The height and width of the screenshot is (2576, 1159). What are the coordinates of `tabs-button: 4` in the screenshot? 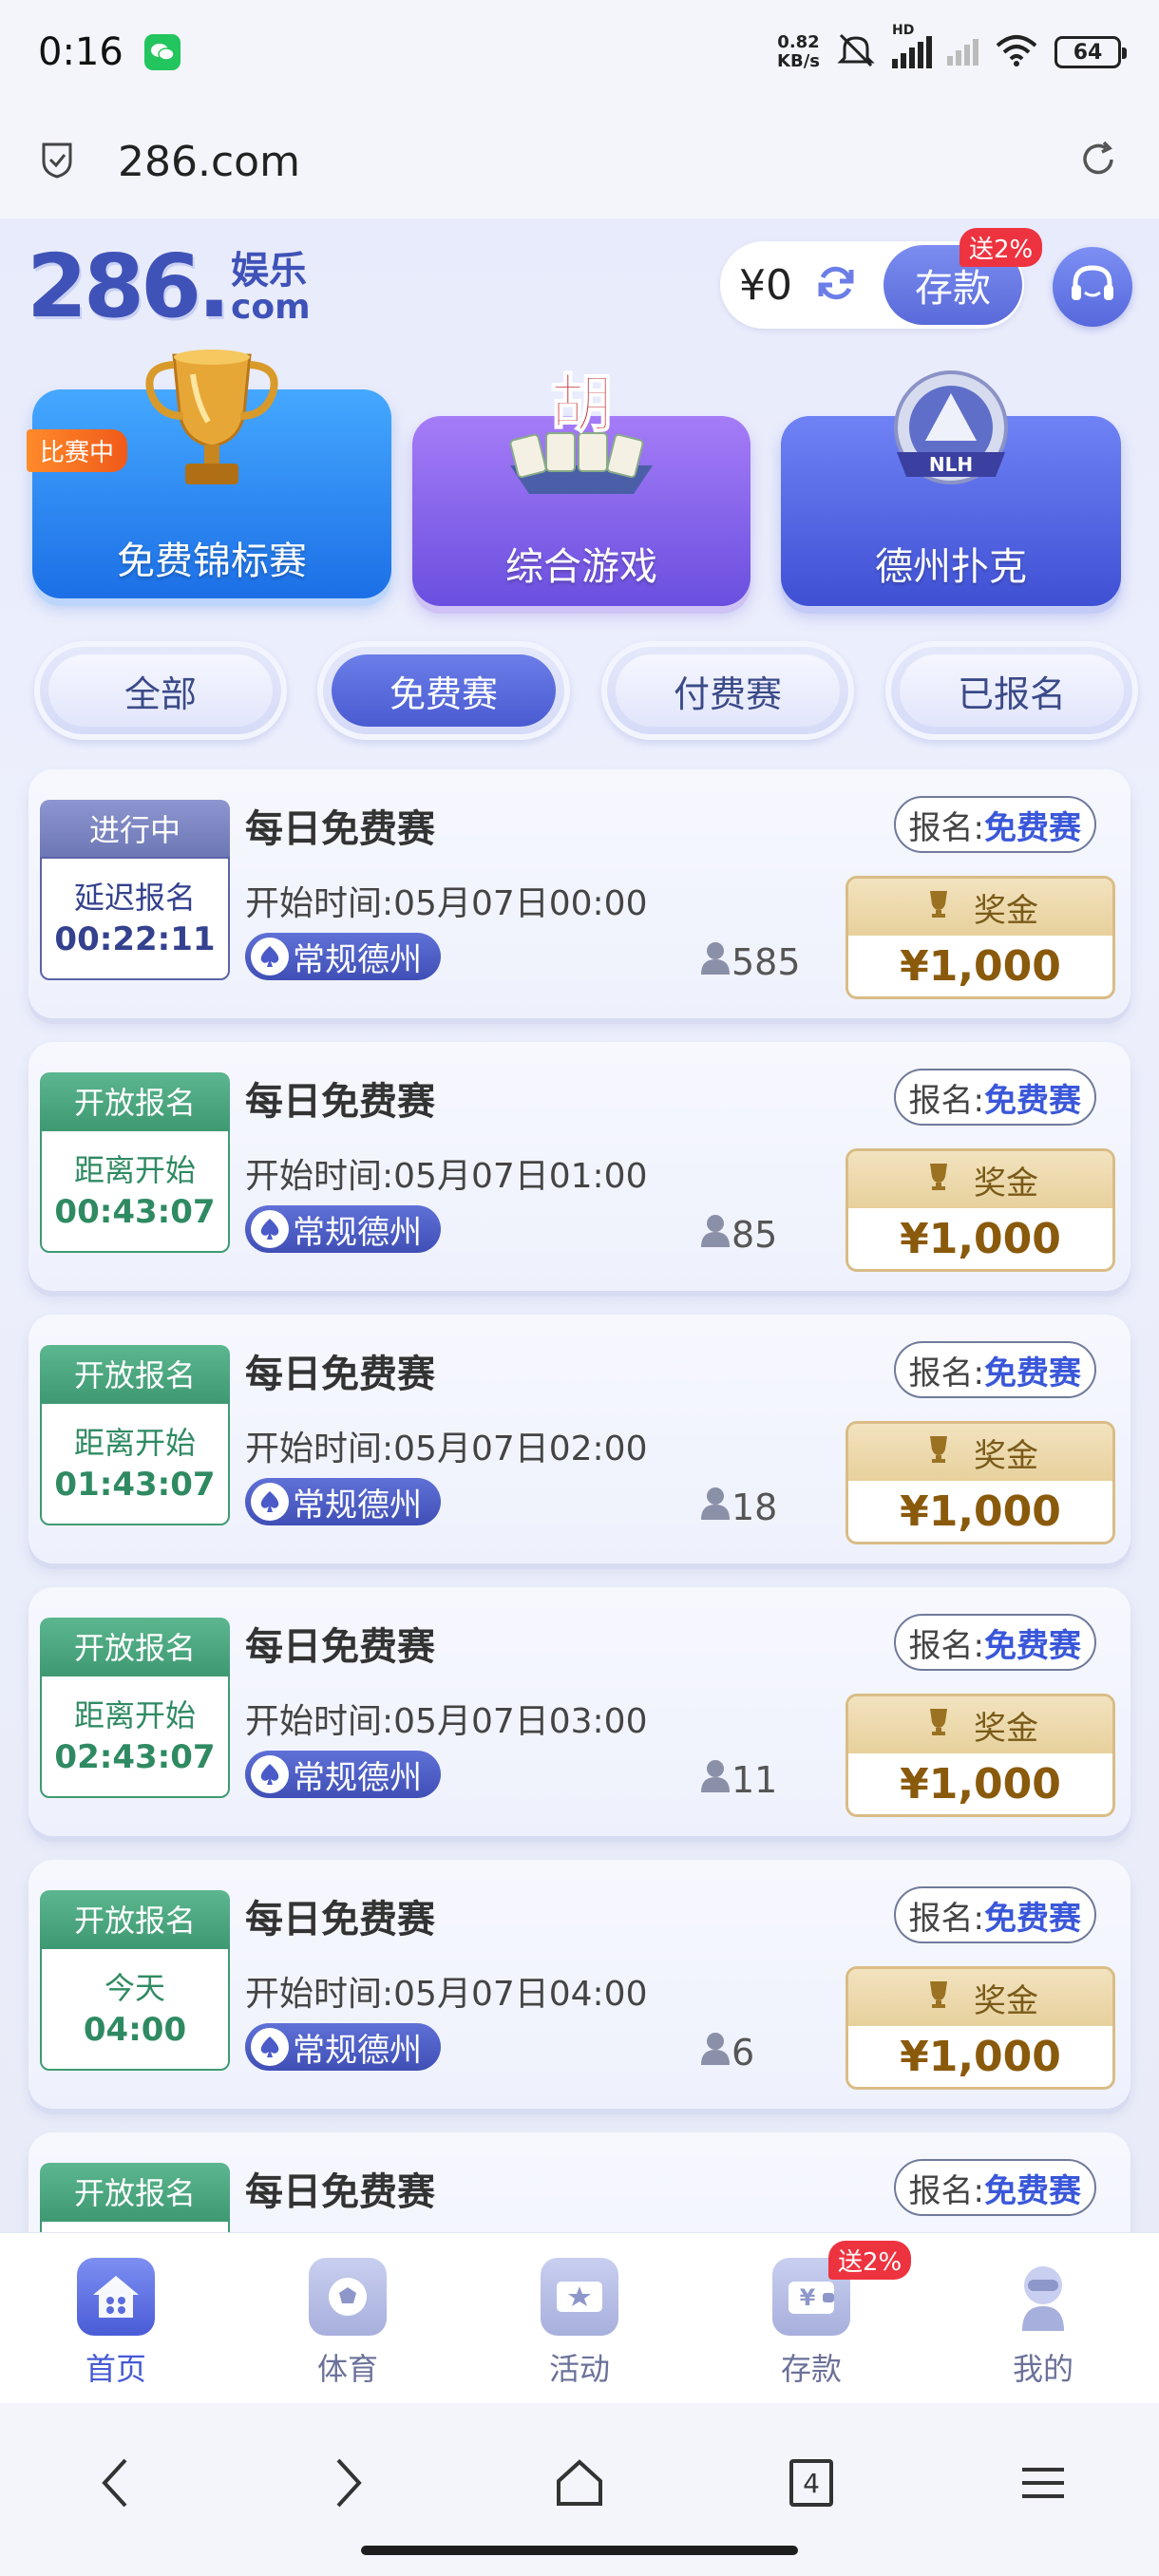 It's located at (811, 2483).